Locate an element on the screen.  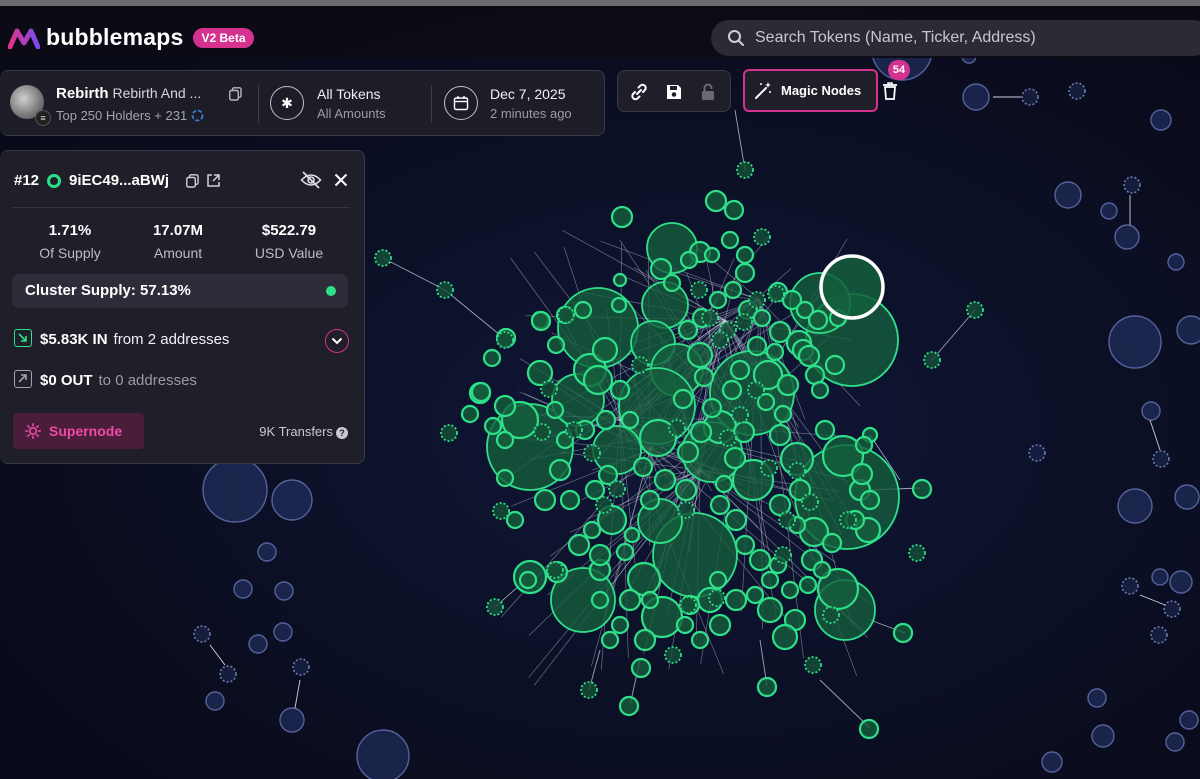
copy-icon is located at coordinates (235, 94).